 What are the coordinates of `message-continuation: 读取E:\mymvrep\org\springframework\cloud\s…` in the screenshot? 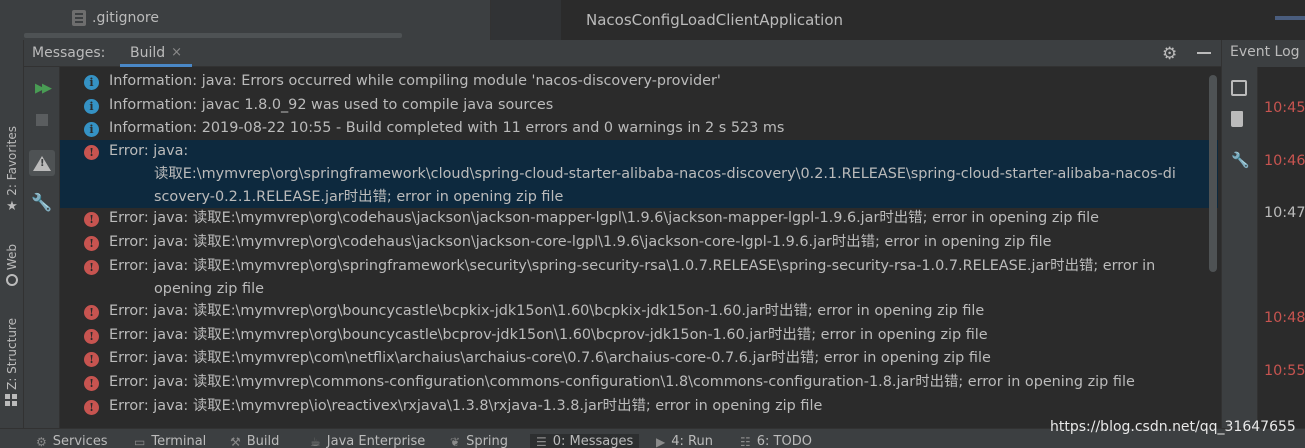 It's located at (665, 174).